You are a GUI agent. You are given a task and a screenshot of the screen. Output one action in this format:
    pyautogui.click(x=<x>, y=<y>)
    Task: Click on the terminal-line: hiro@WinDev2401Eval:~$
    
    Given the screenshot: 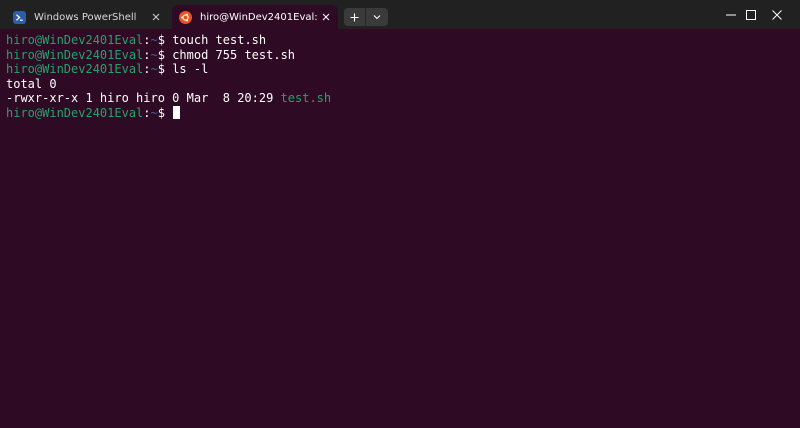 What is the action you would take?
    pyautogui.click(x=403, y=113)
    